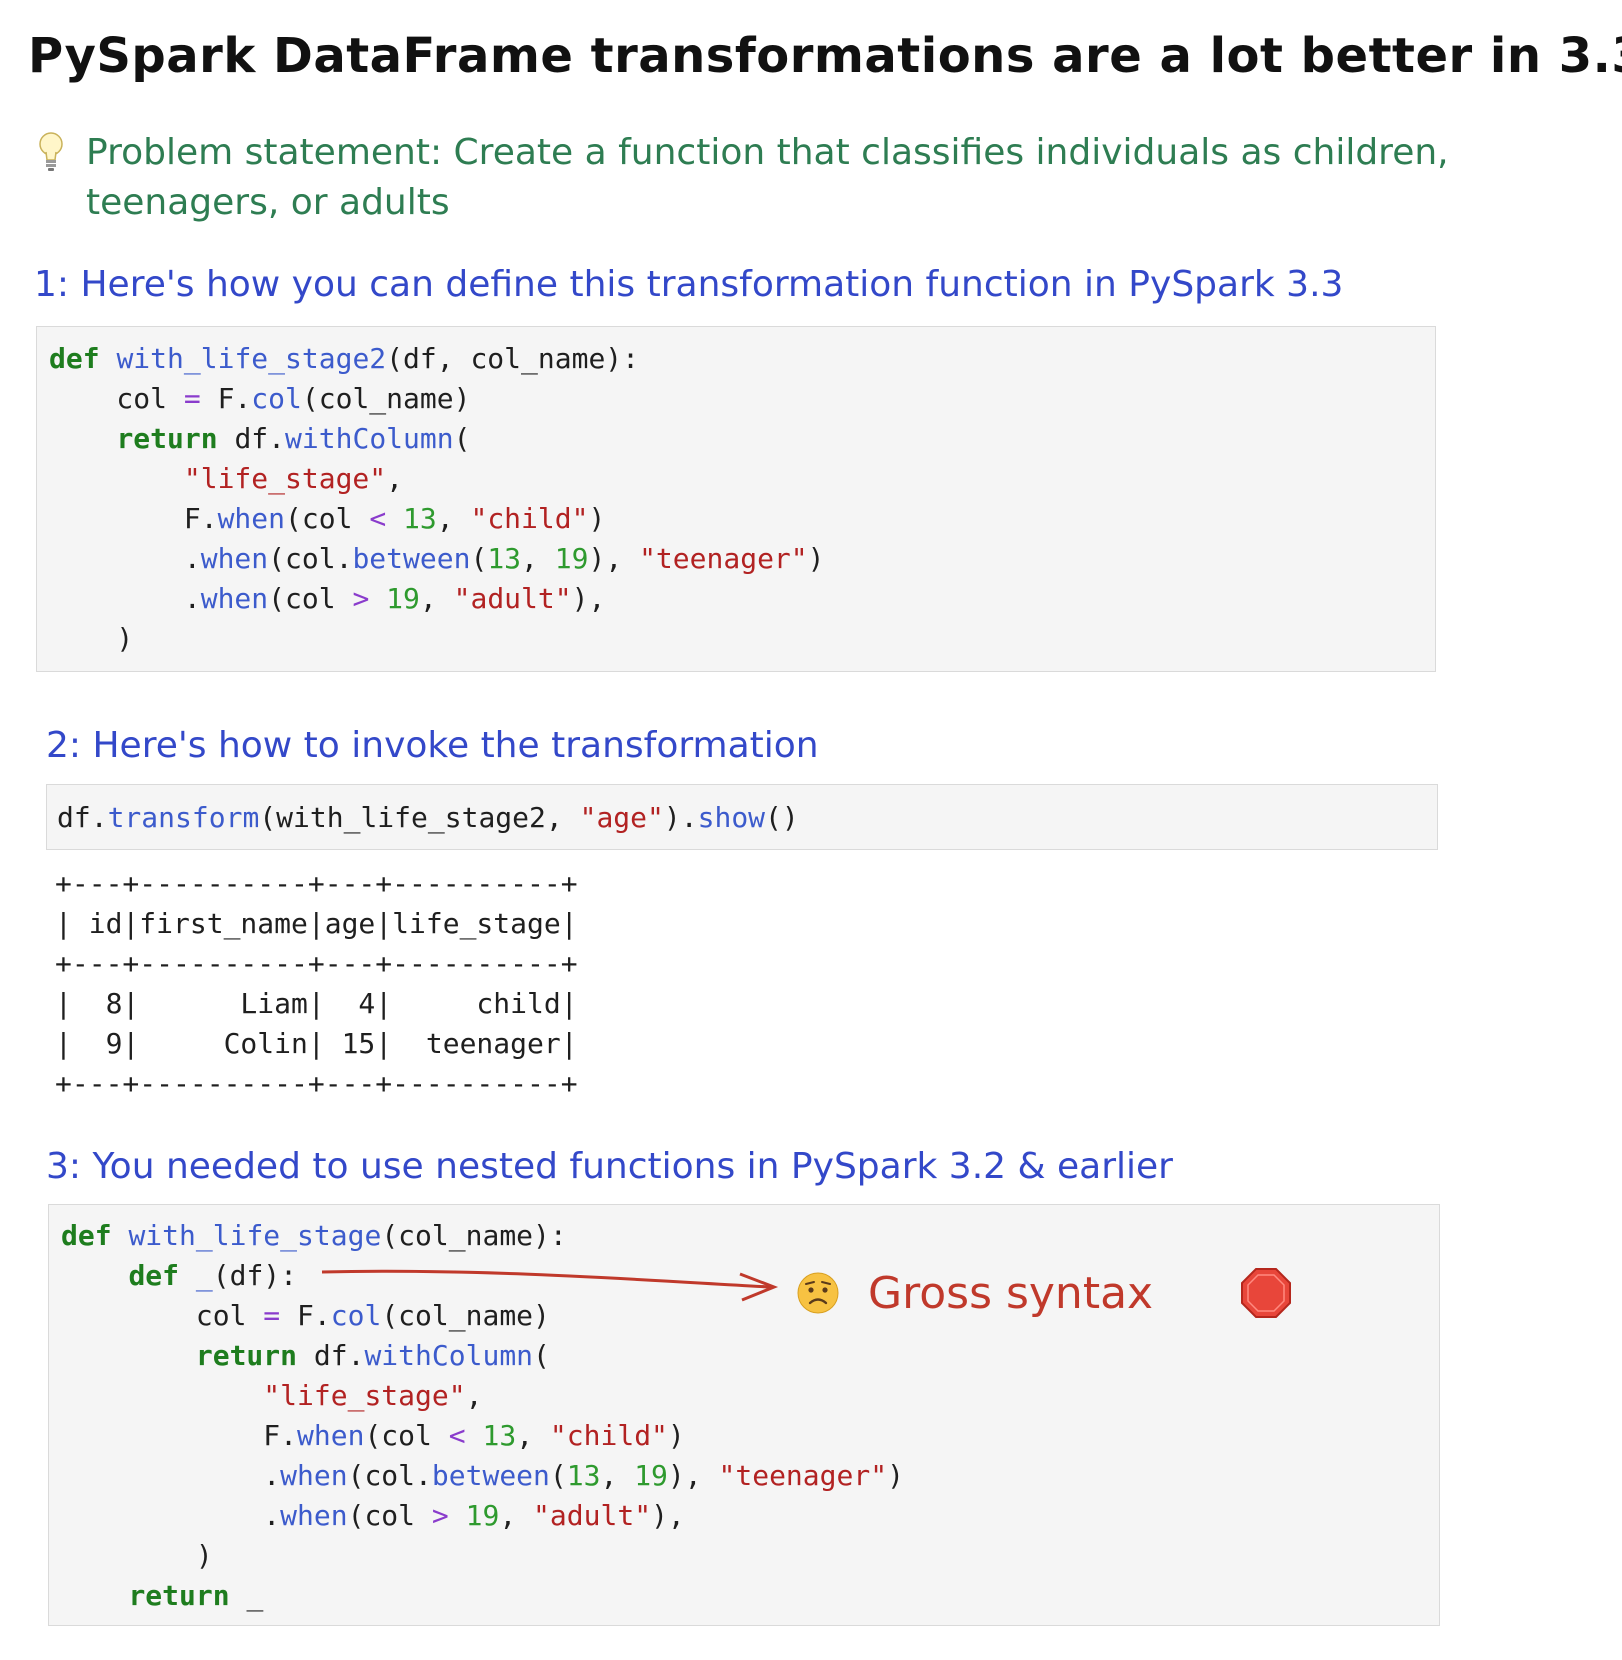  I want to click on output-line: | 8| Liam| 4| child|, so click(316, 1003).